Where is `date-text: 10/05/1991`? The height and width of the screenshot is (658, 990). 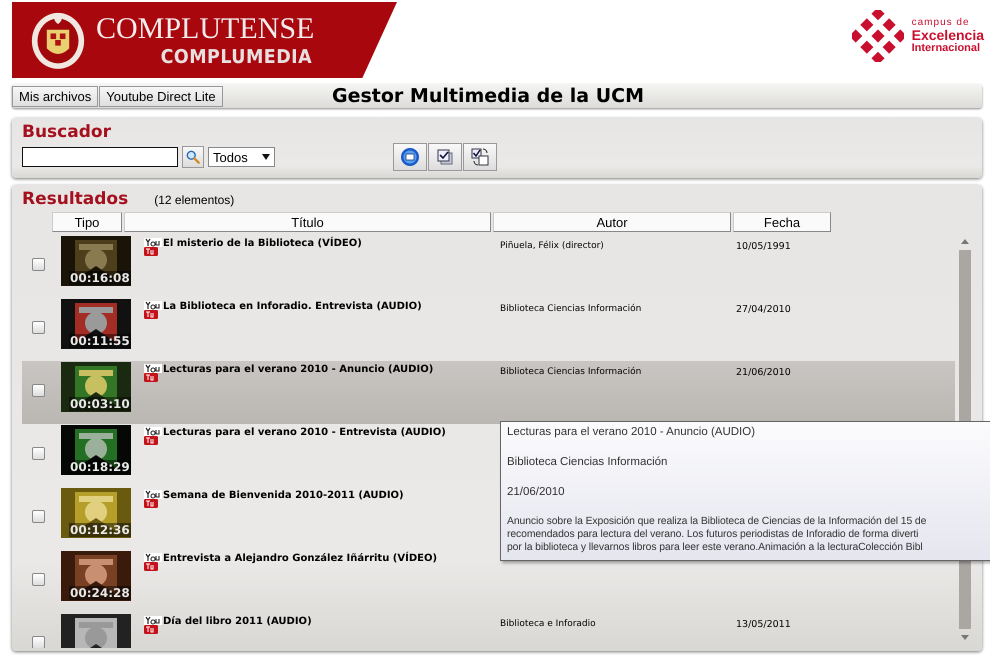 date-text: 10/05/1991 is located at coordinates (763, 246).